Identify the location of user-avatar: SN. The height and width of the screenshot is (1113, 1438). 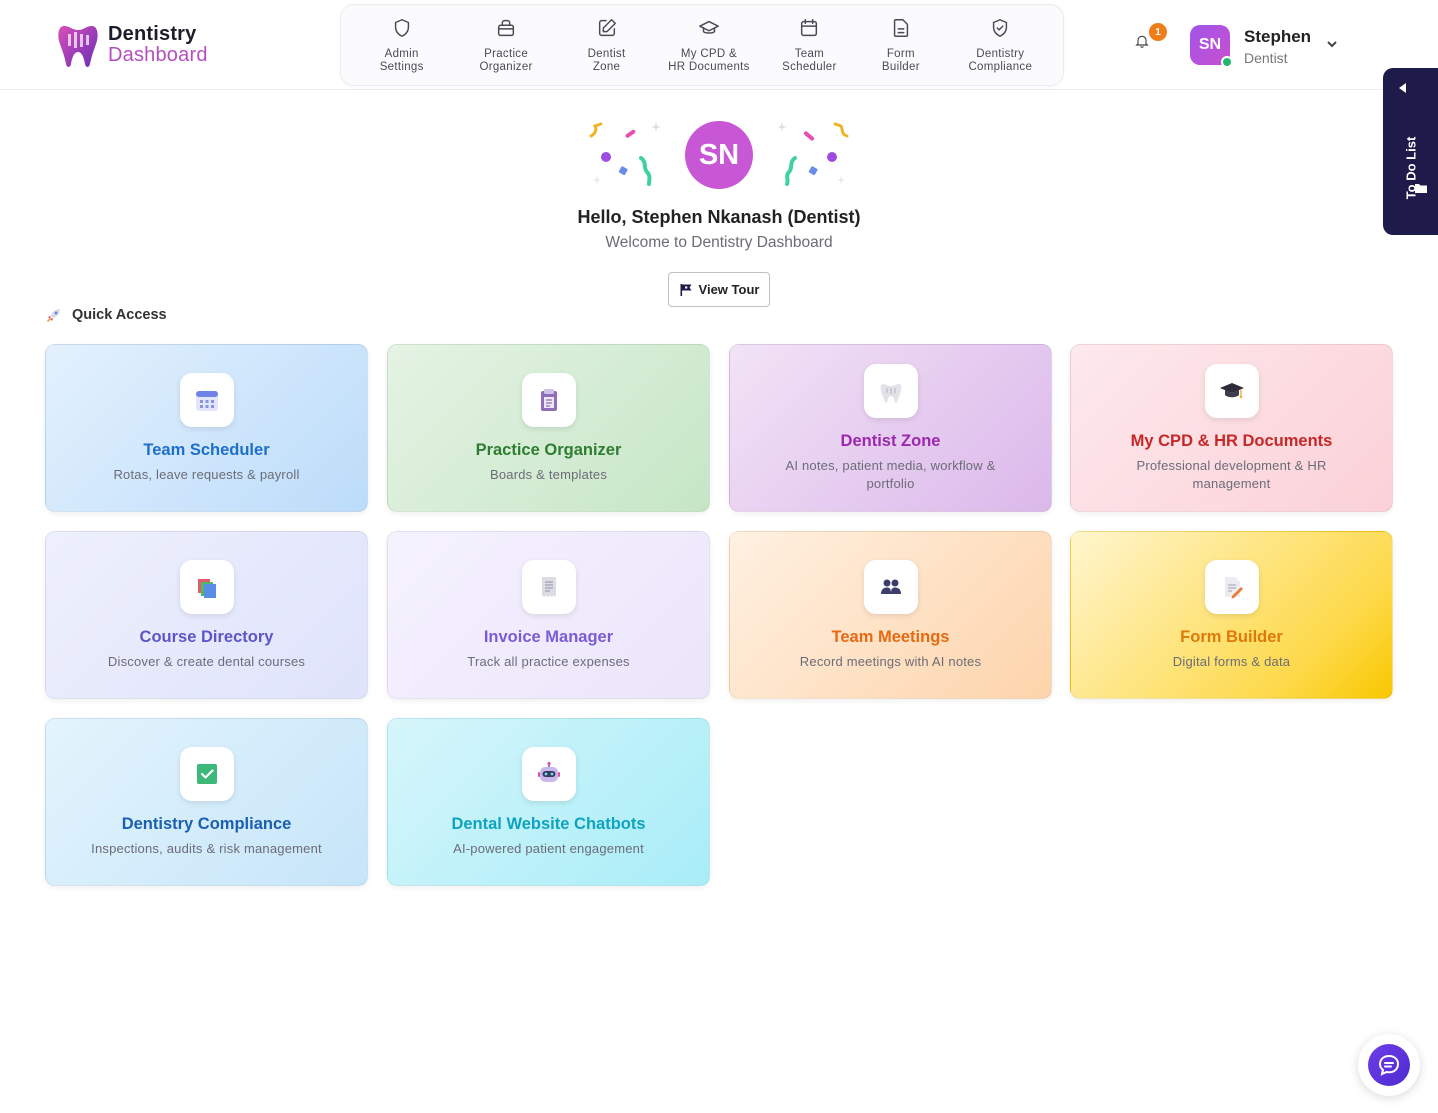
(1211, 46).